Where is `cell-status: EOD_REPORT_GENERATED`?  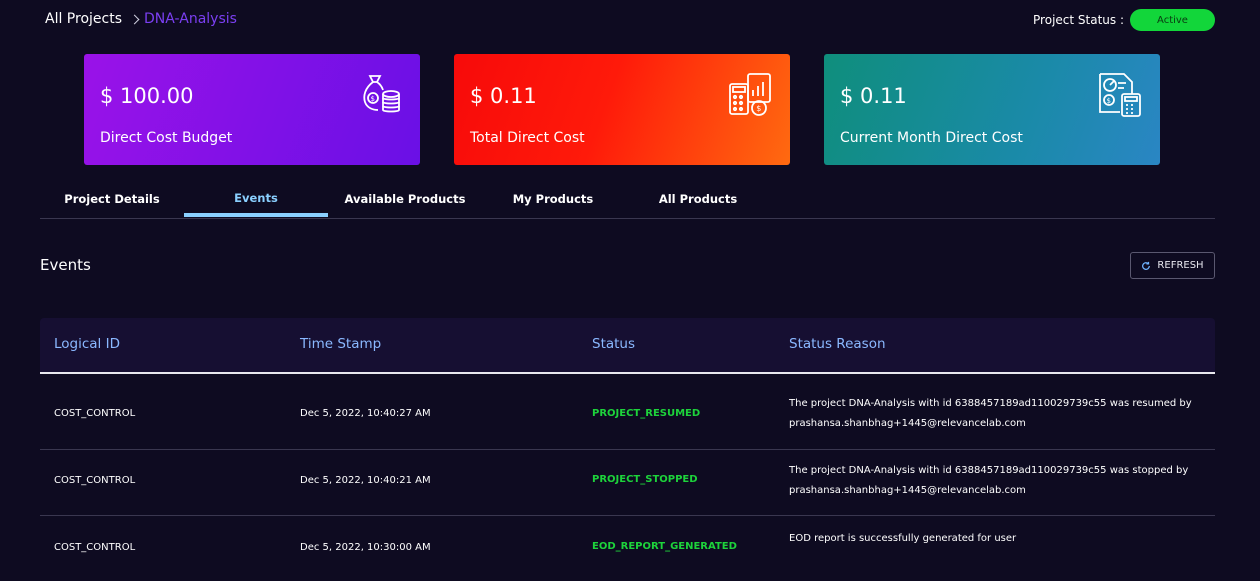
cell-status: EOD_REPORT_GENERATED is located at coordinates (664, 546).